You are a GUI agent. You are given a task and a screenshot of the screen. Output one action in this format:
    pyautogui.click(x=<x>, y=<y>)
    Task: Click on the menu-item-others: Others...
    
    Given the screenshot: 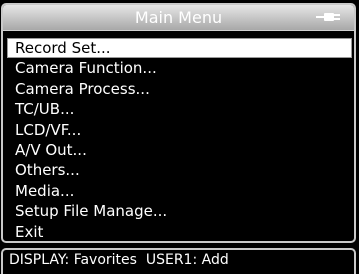 What is the action you would take?
    pyautogui.click(x=180, y=170)
    